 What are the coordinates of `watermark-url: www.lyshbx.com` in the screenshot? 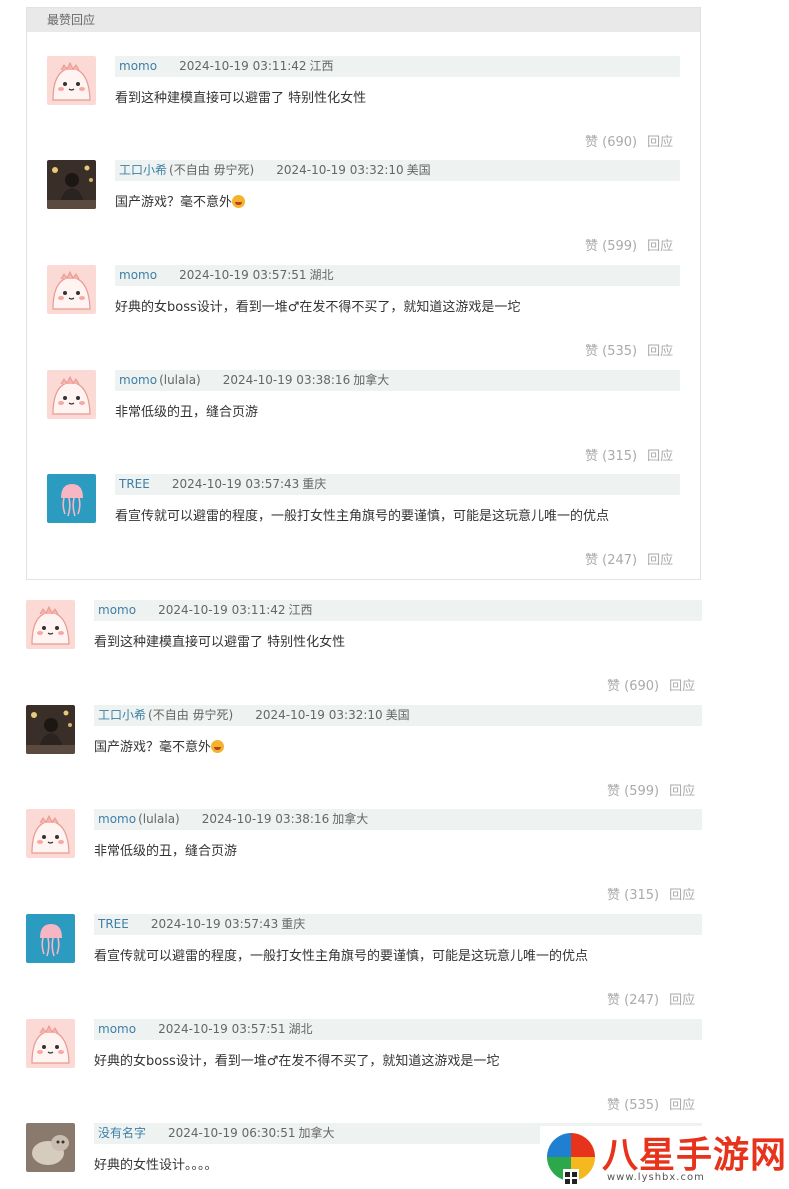 It's located at (656, 1177).